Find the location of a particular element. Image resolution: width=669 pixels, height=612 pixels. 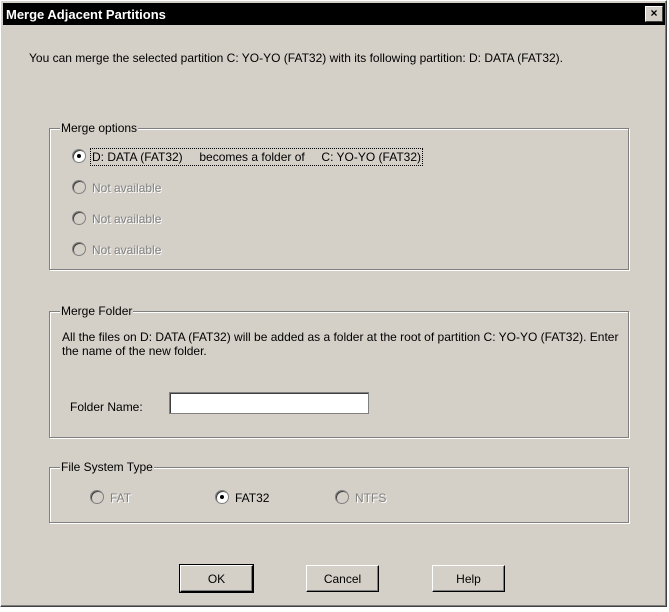

merge-options-label: Merge options is located at coordinates (99, 128).